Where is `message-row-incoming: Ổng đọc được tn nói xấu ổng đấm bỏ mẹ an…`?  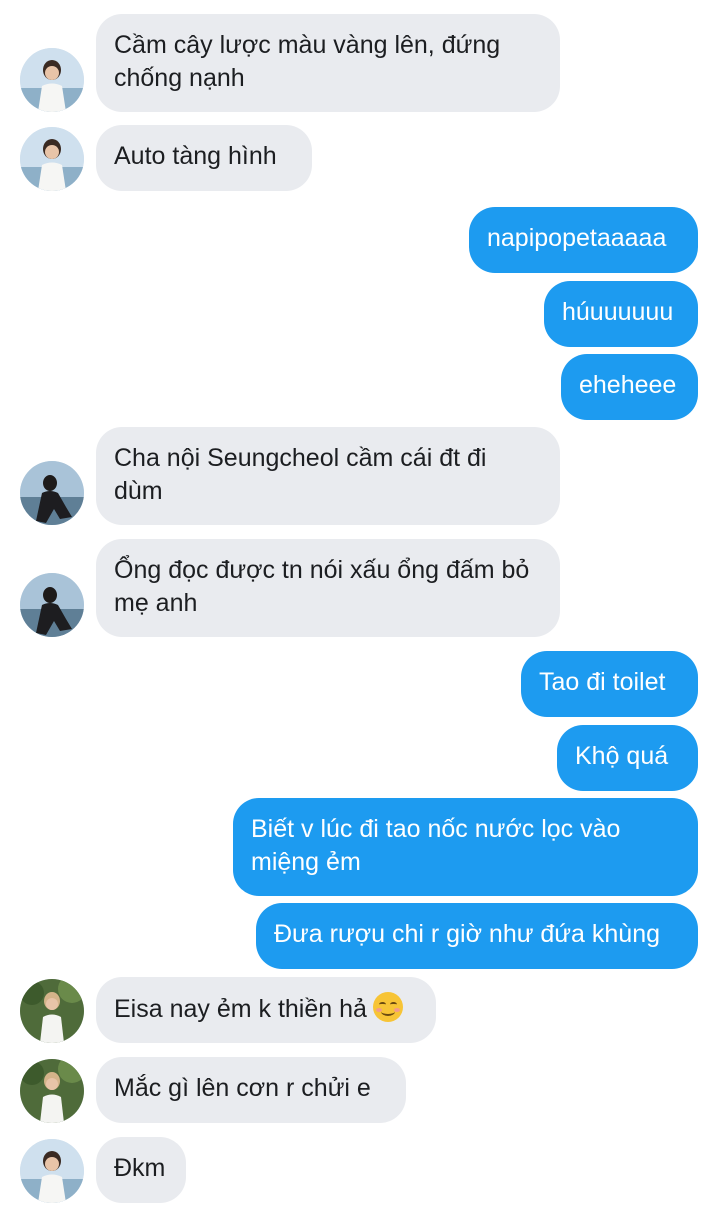 message-row-incoming: Ổng đọc được tn nói xấu ổng đấm bỏ mẹ an… is located at coordinates (360, 588).